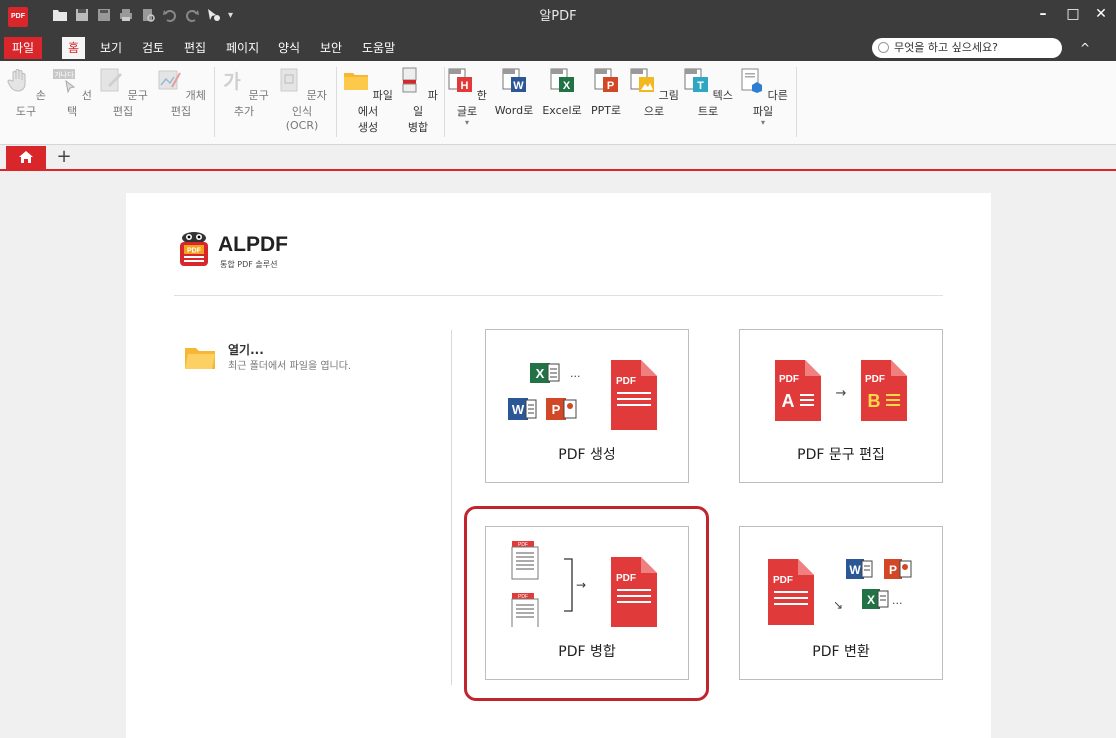 The width and height of the screenshot is (1116, 738). Describe the element at coordinates (111, 80) in the screenshot. I see `edit-text-icon` at that location.